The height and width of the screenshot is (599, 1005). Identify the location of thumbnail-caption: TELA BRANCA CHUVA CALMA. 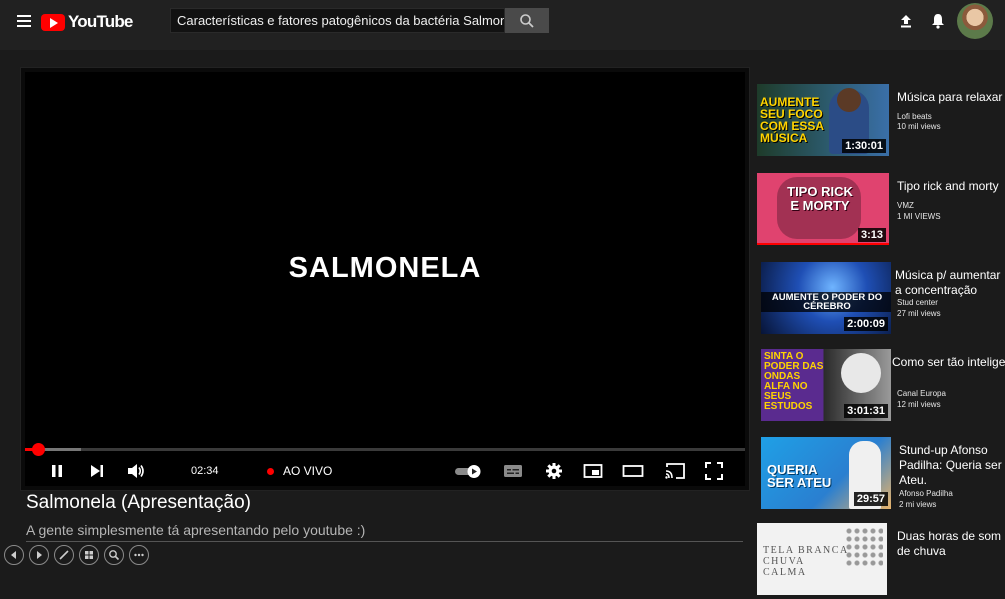
(806, 561).